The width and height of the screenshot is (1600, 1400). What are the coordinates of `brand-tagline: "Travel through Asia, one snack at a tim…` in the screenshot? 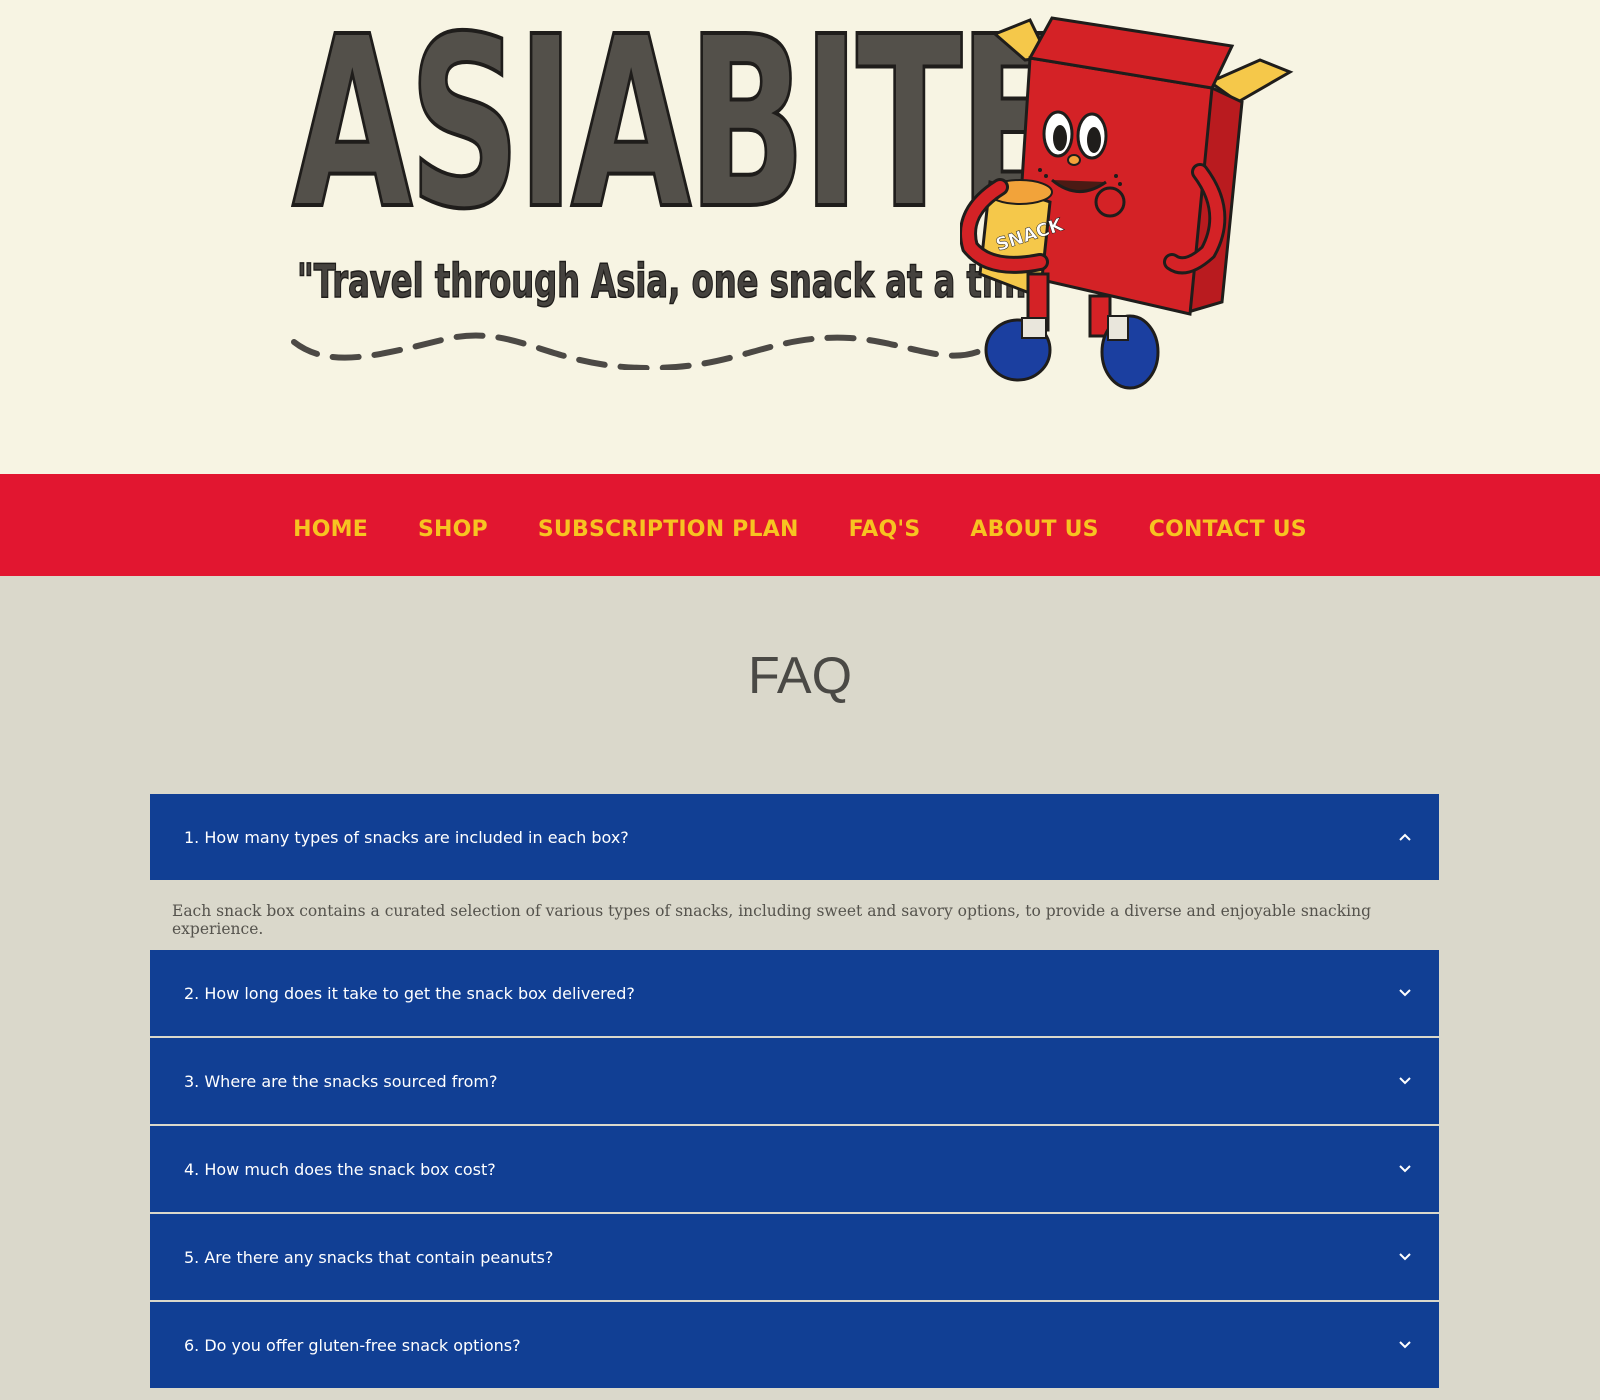 It's located at (681, 281).